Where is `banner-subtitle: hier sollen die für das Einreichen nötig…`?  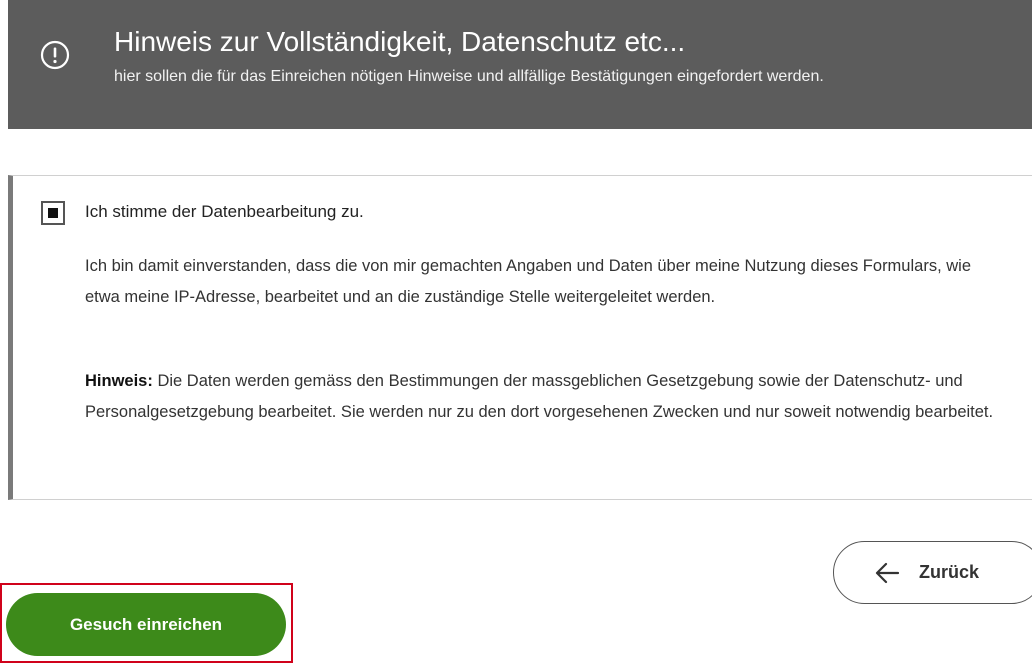
banner-subtitle: hier sollen die für das Einreichen nötig… is located at coordinates (469, 76).